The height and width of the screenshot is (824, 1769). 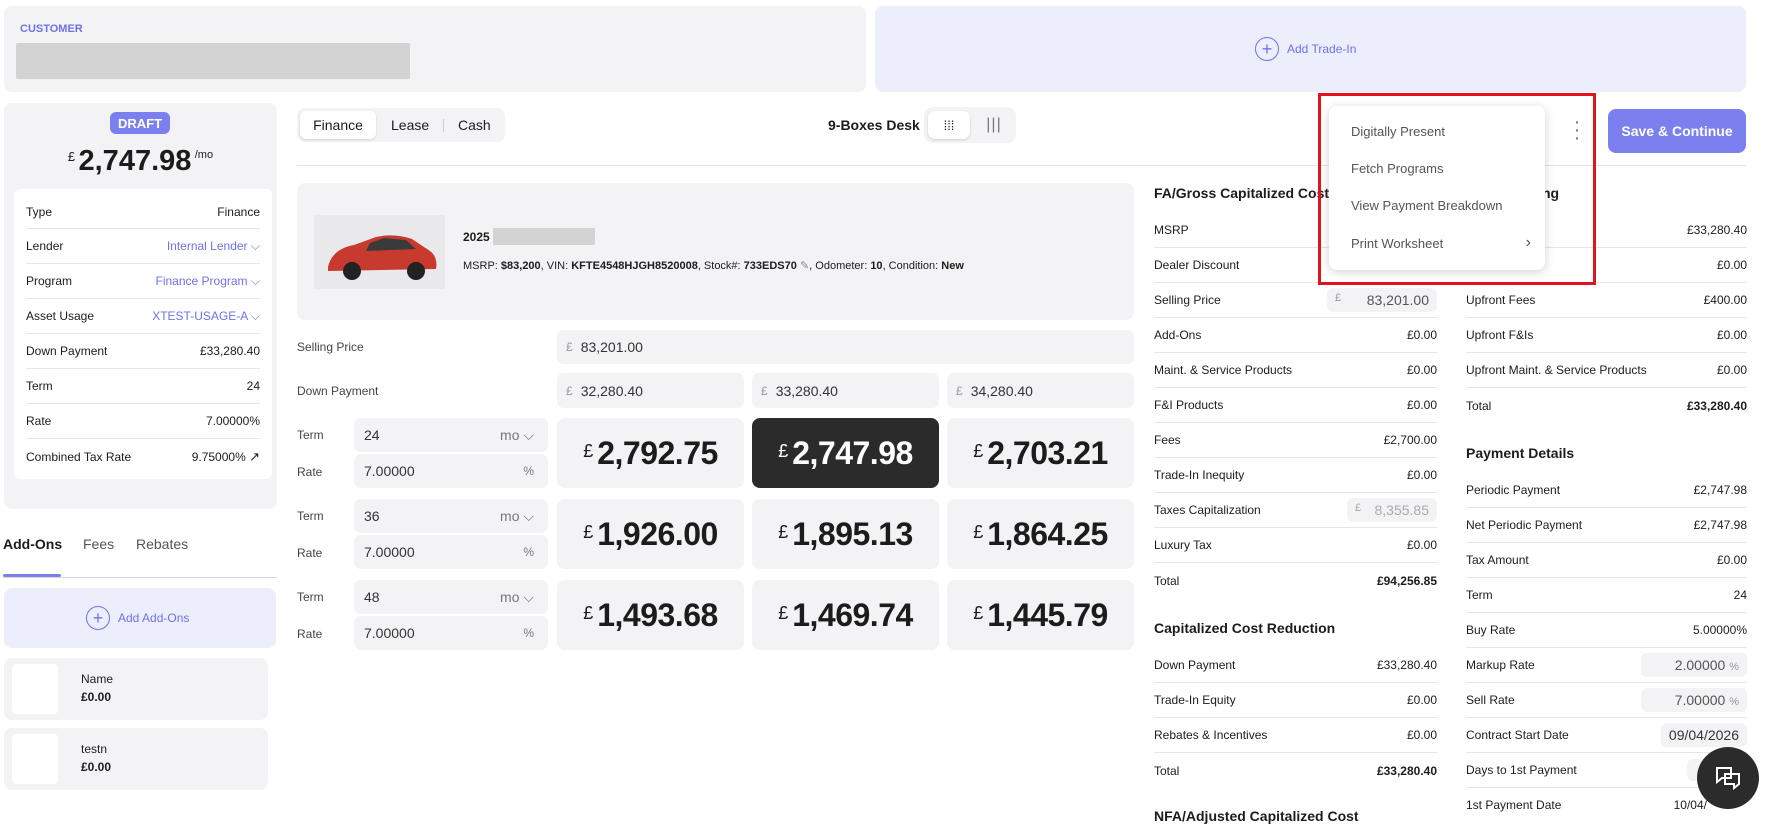 What do you see at coordinates (143, 351) in the screenshot?
I see `summary-row-down-payment: Down Payment £33,280.40` at bounding box center [143, 351].